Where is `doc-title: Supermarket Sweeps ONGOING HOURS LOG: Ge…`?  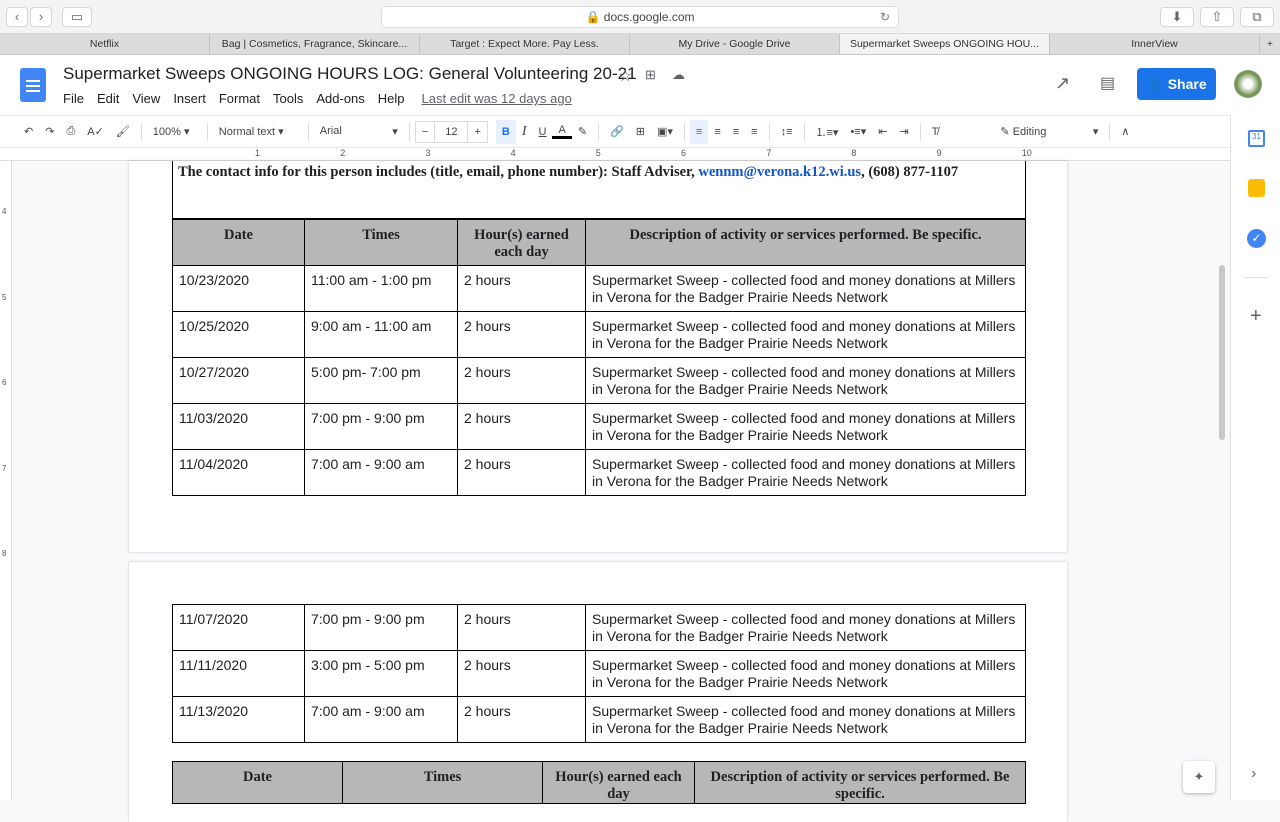 doc-title: Supermarket Sweeps ONGOING HOURS LOG: Ge… is located at coordinates (350, 74).